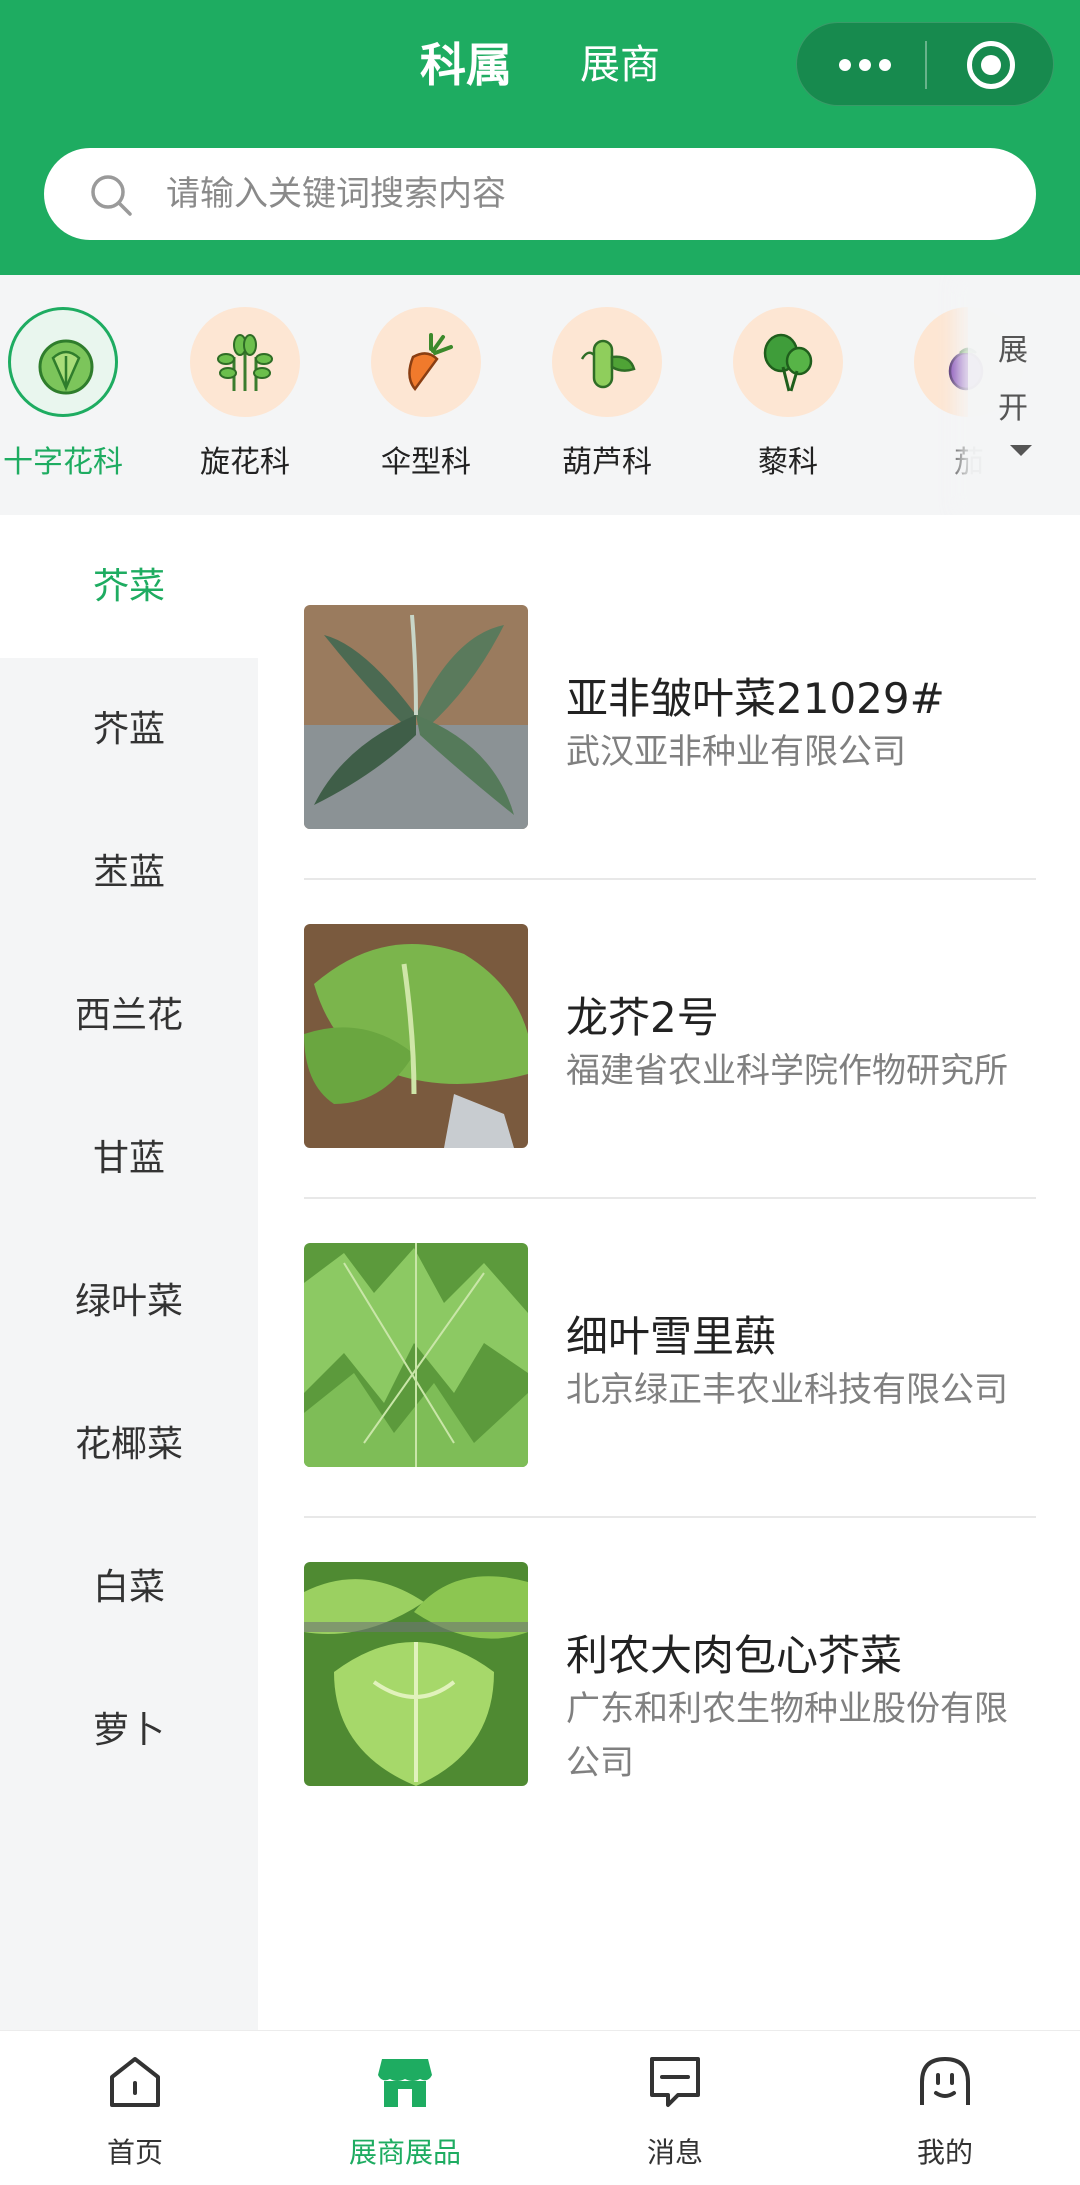  Describe the element at coordinates (675, 2082) in the screenshot. I see `message-icon` at that location.